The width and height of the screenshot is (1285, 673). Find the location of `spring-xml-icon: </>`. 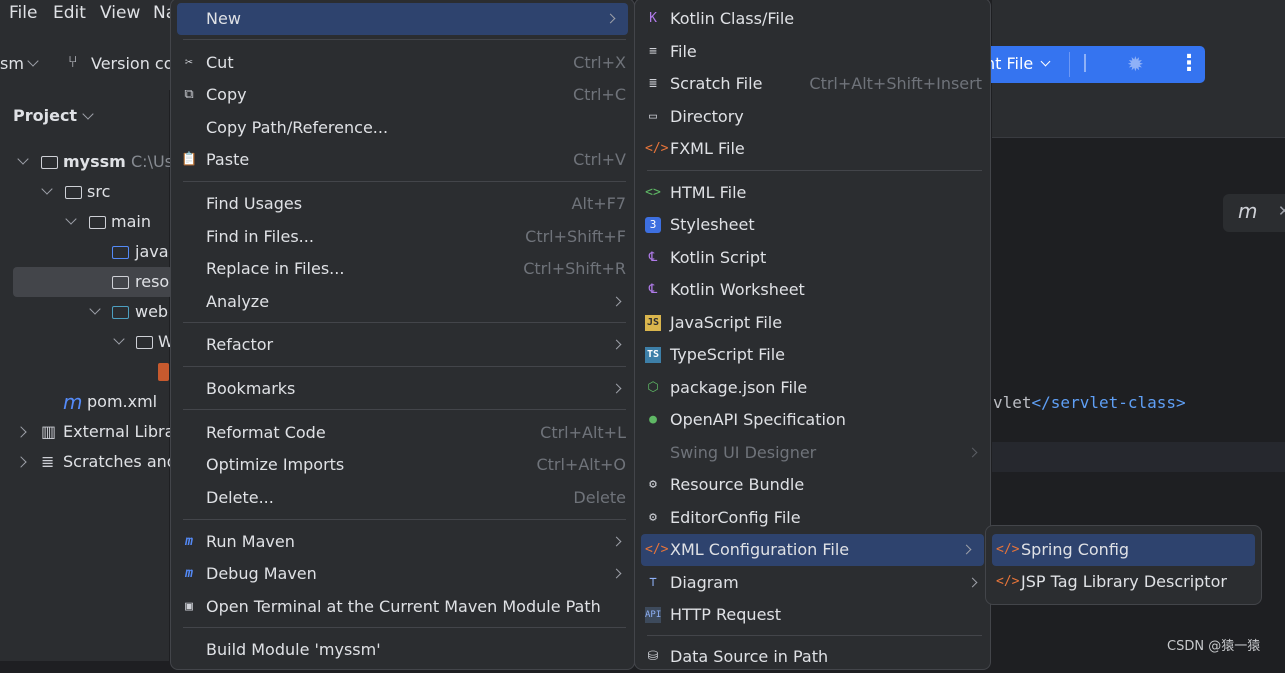

spring-xml-icon: </> is located at coordinates (1008, 549).